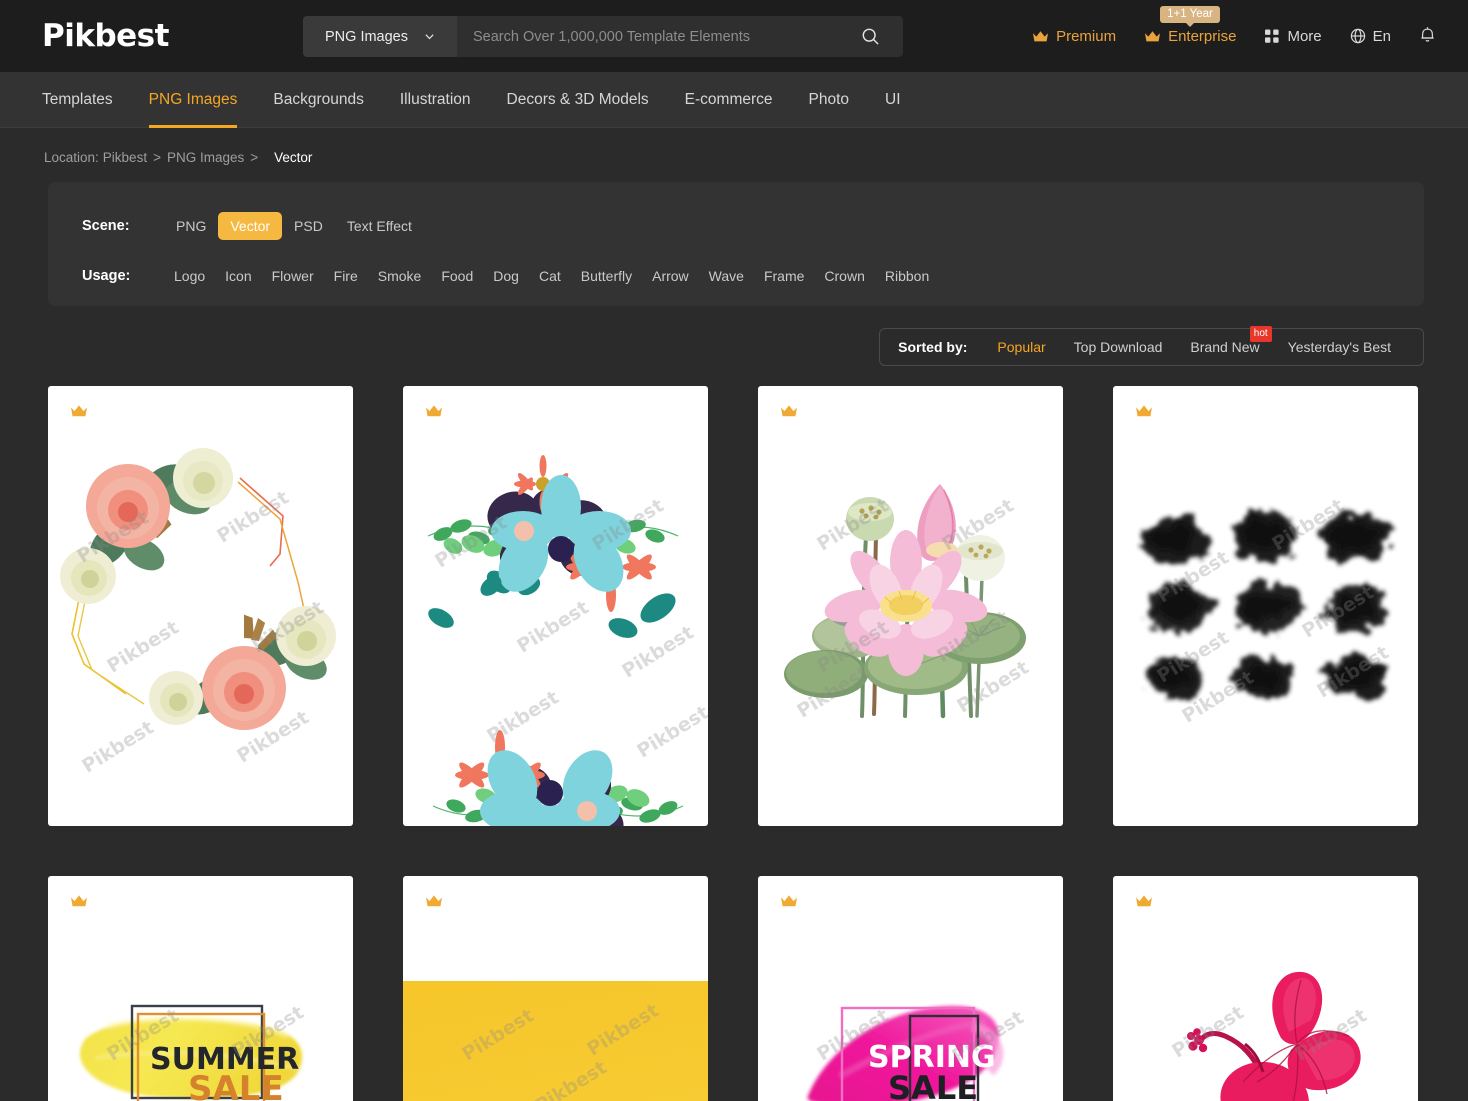  Describe the element at coordinates (189, 276) in the screenshot. I see `filter-usage-logo: Logo` at that location.